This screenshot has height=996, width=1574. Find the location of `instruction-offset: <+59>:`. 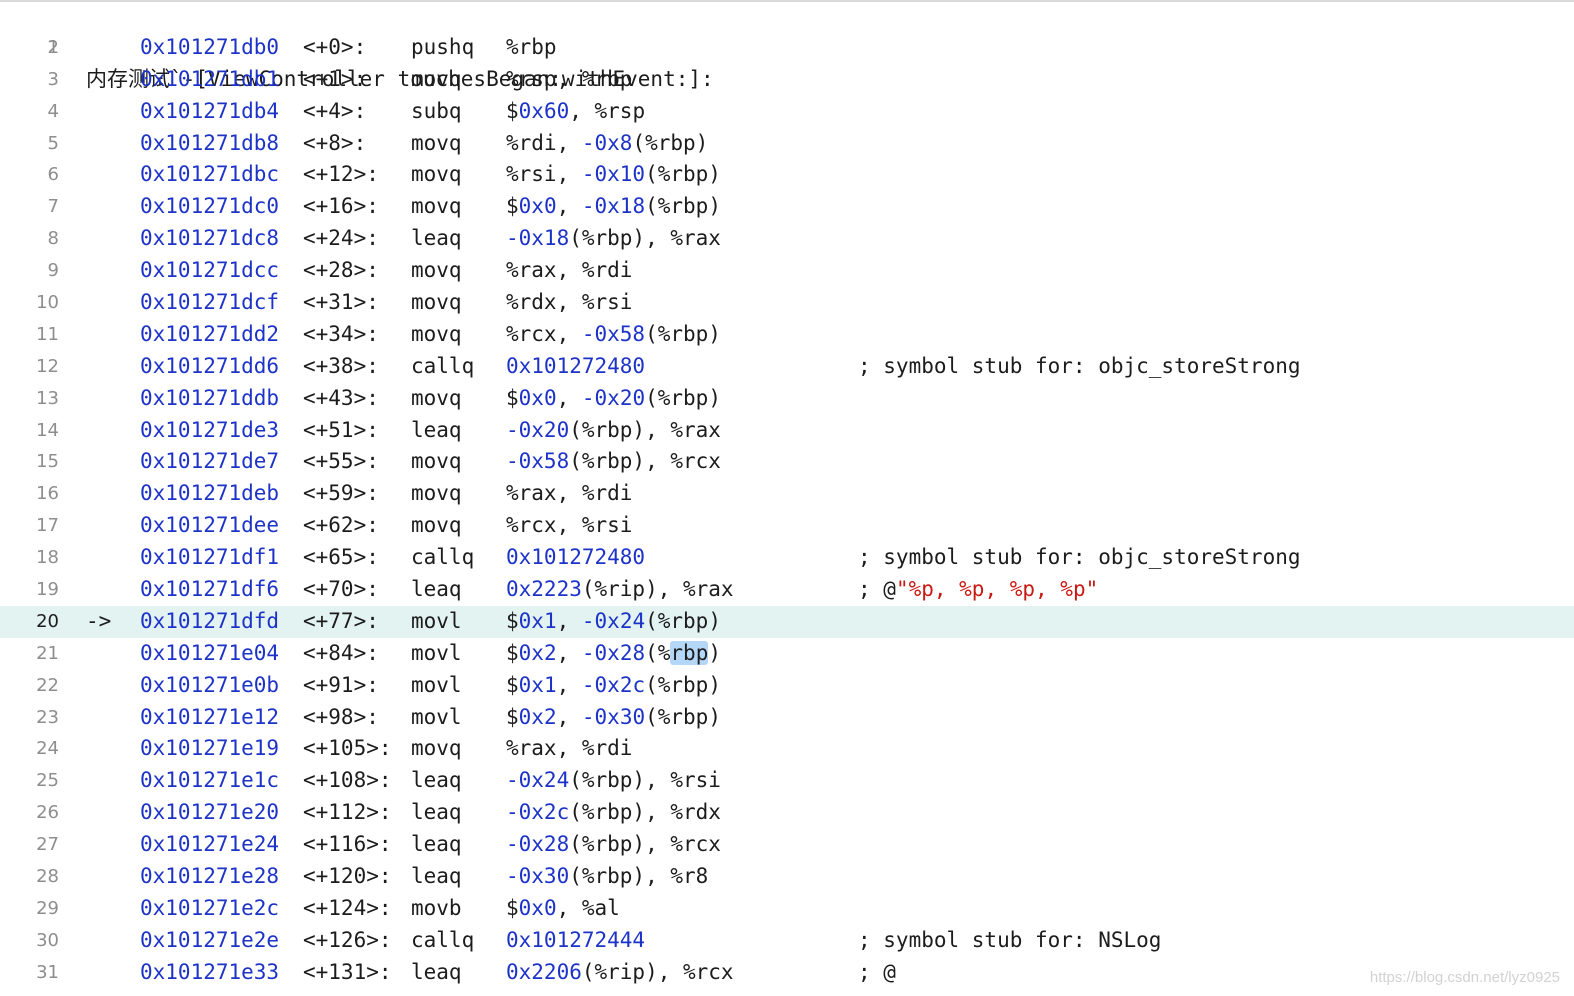

instruction-offset: <+59>: is located at coordinates (341, 493).